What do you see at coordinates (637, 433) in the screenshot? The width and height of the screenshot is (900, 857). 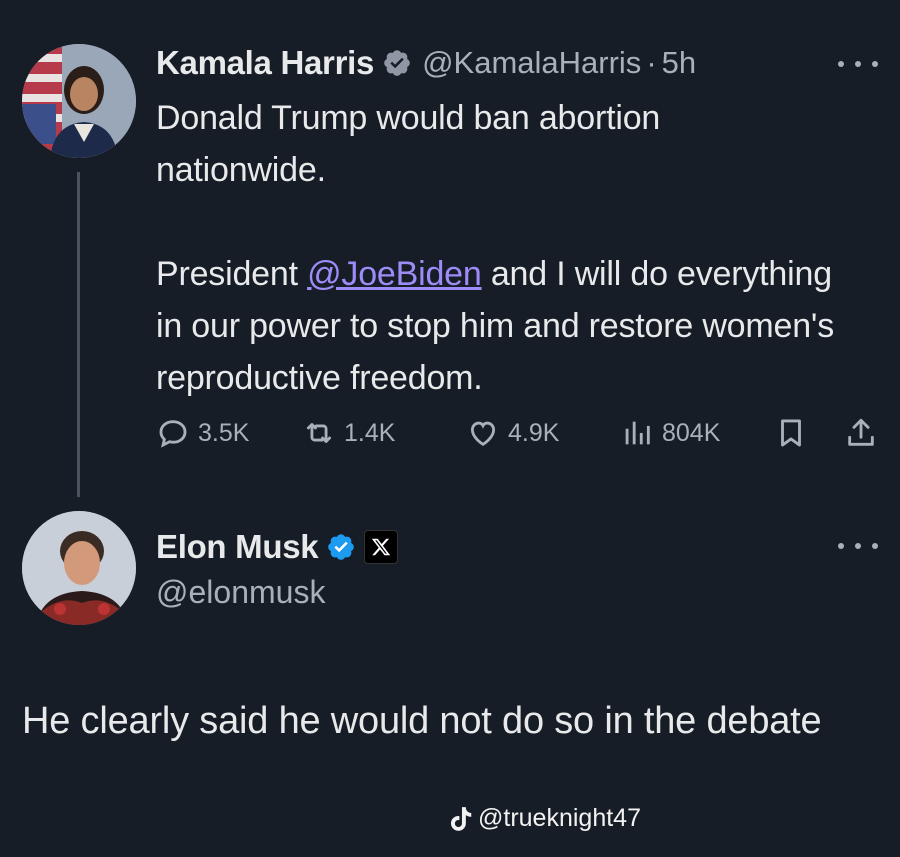 I see `views-icon` at bounding box center [637, 433].